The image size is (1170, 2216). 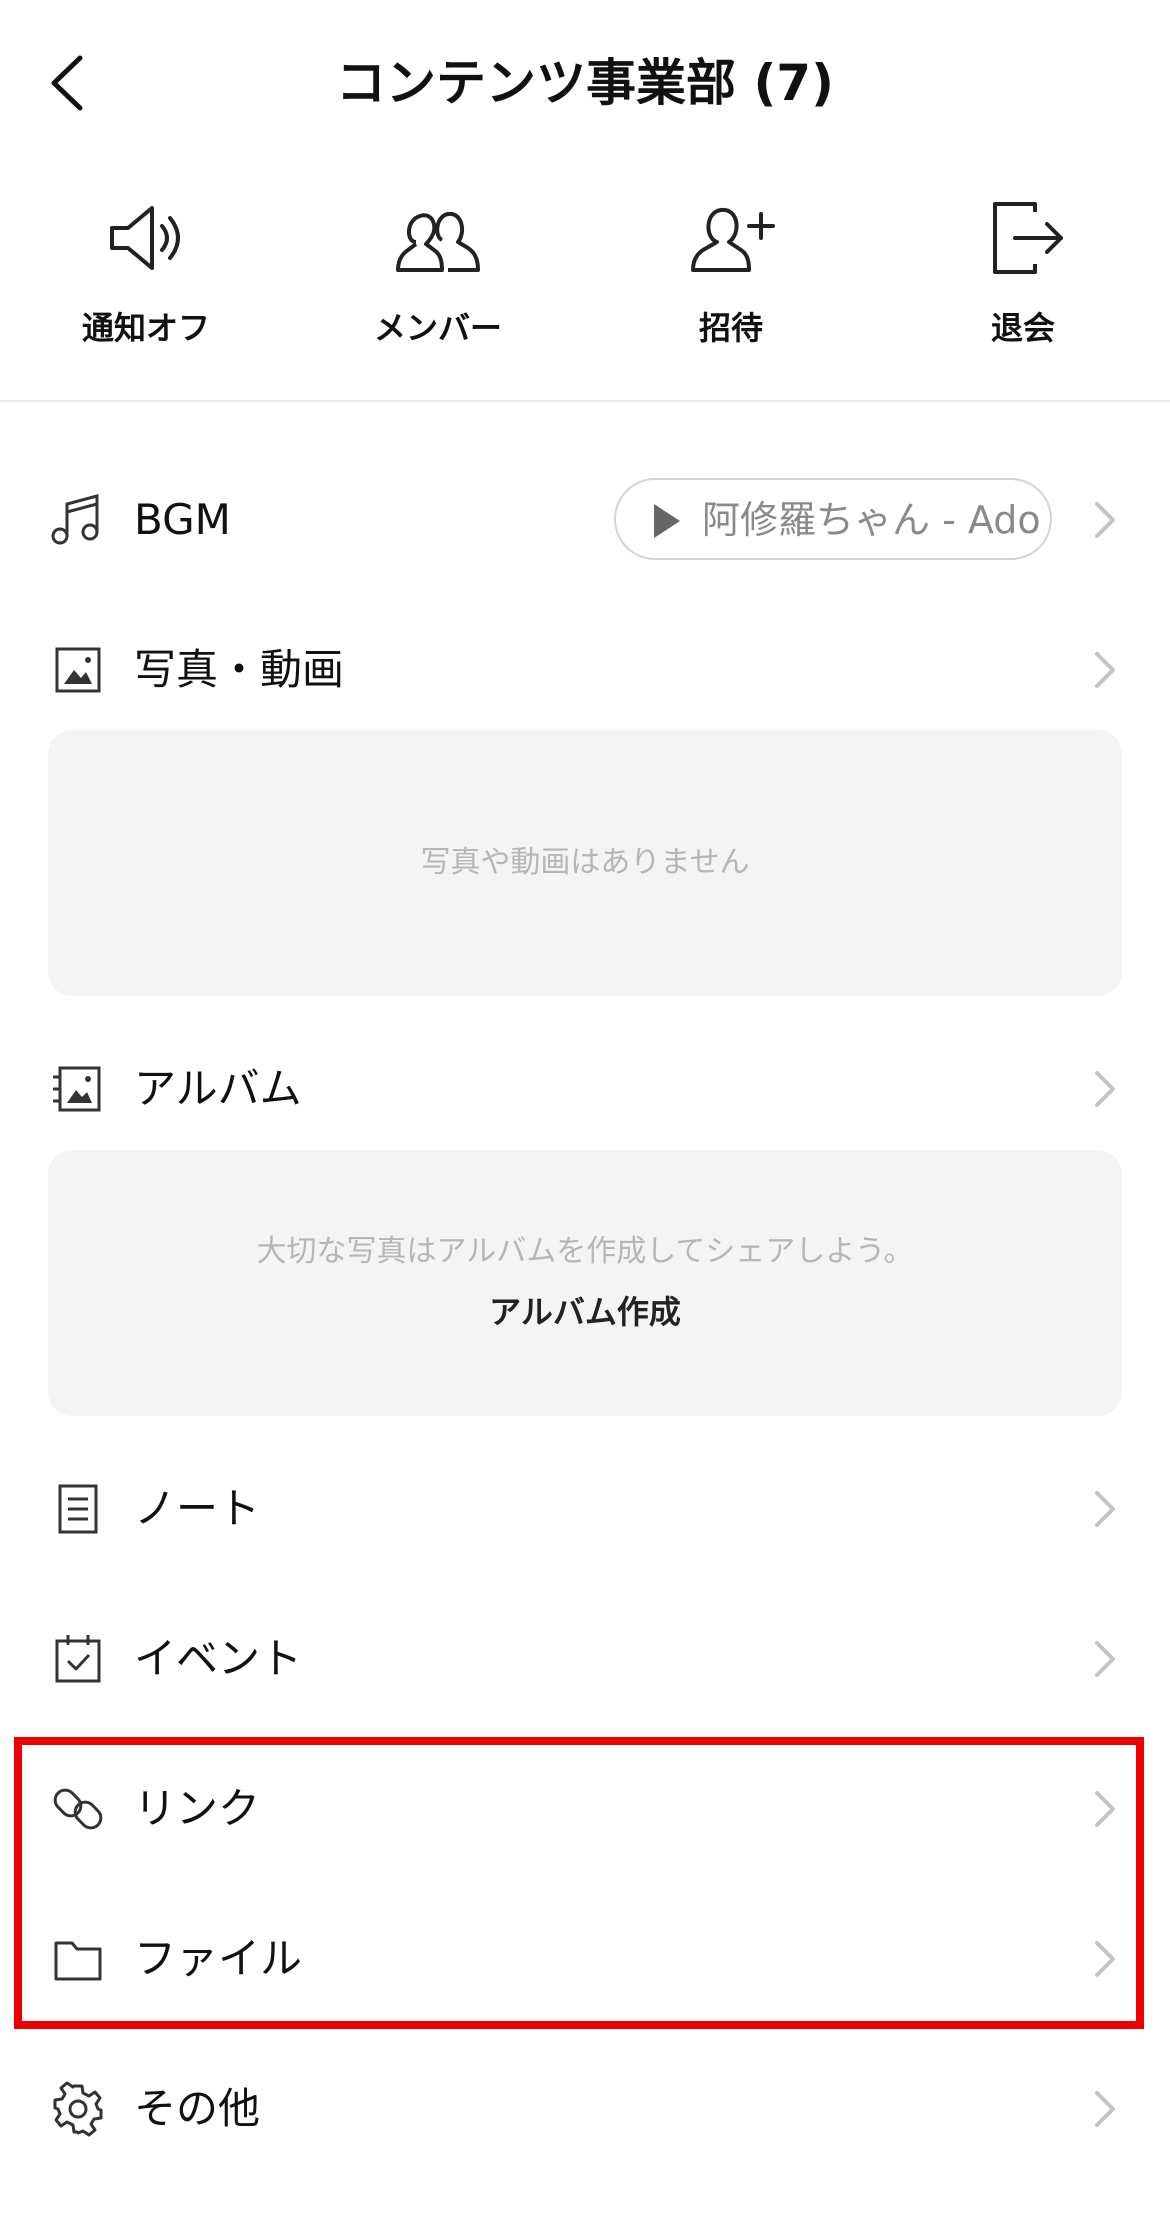 What do you see at coordinates (75, 519) in the screenshot?
I see `music-note-icon` at bounding box center [75, 519].